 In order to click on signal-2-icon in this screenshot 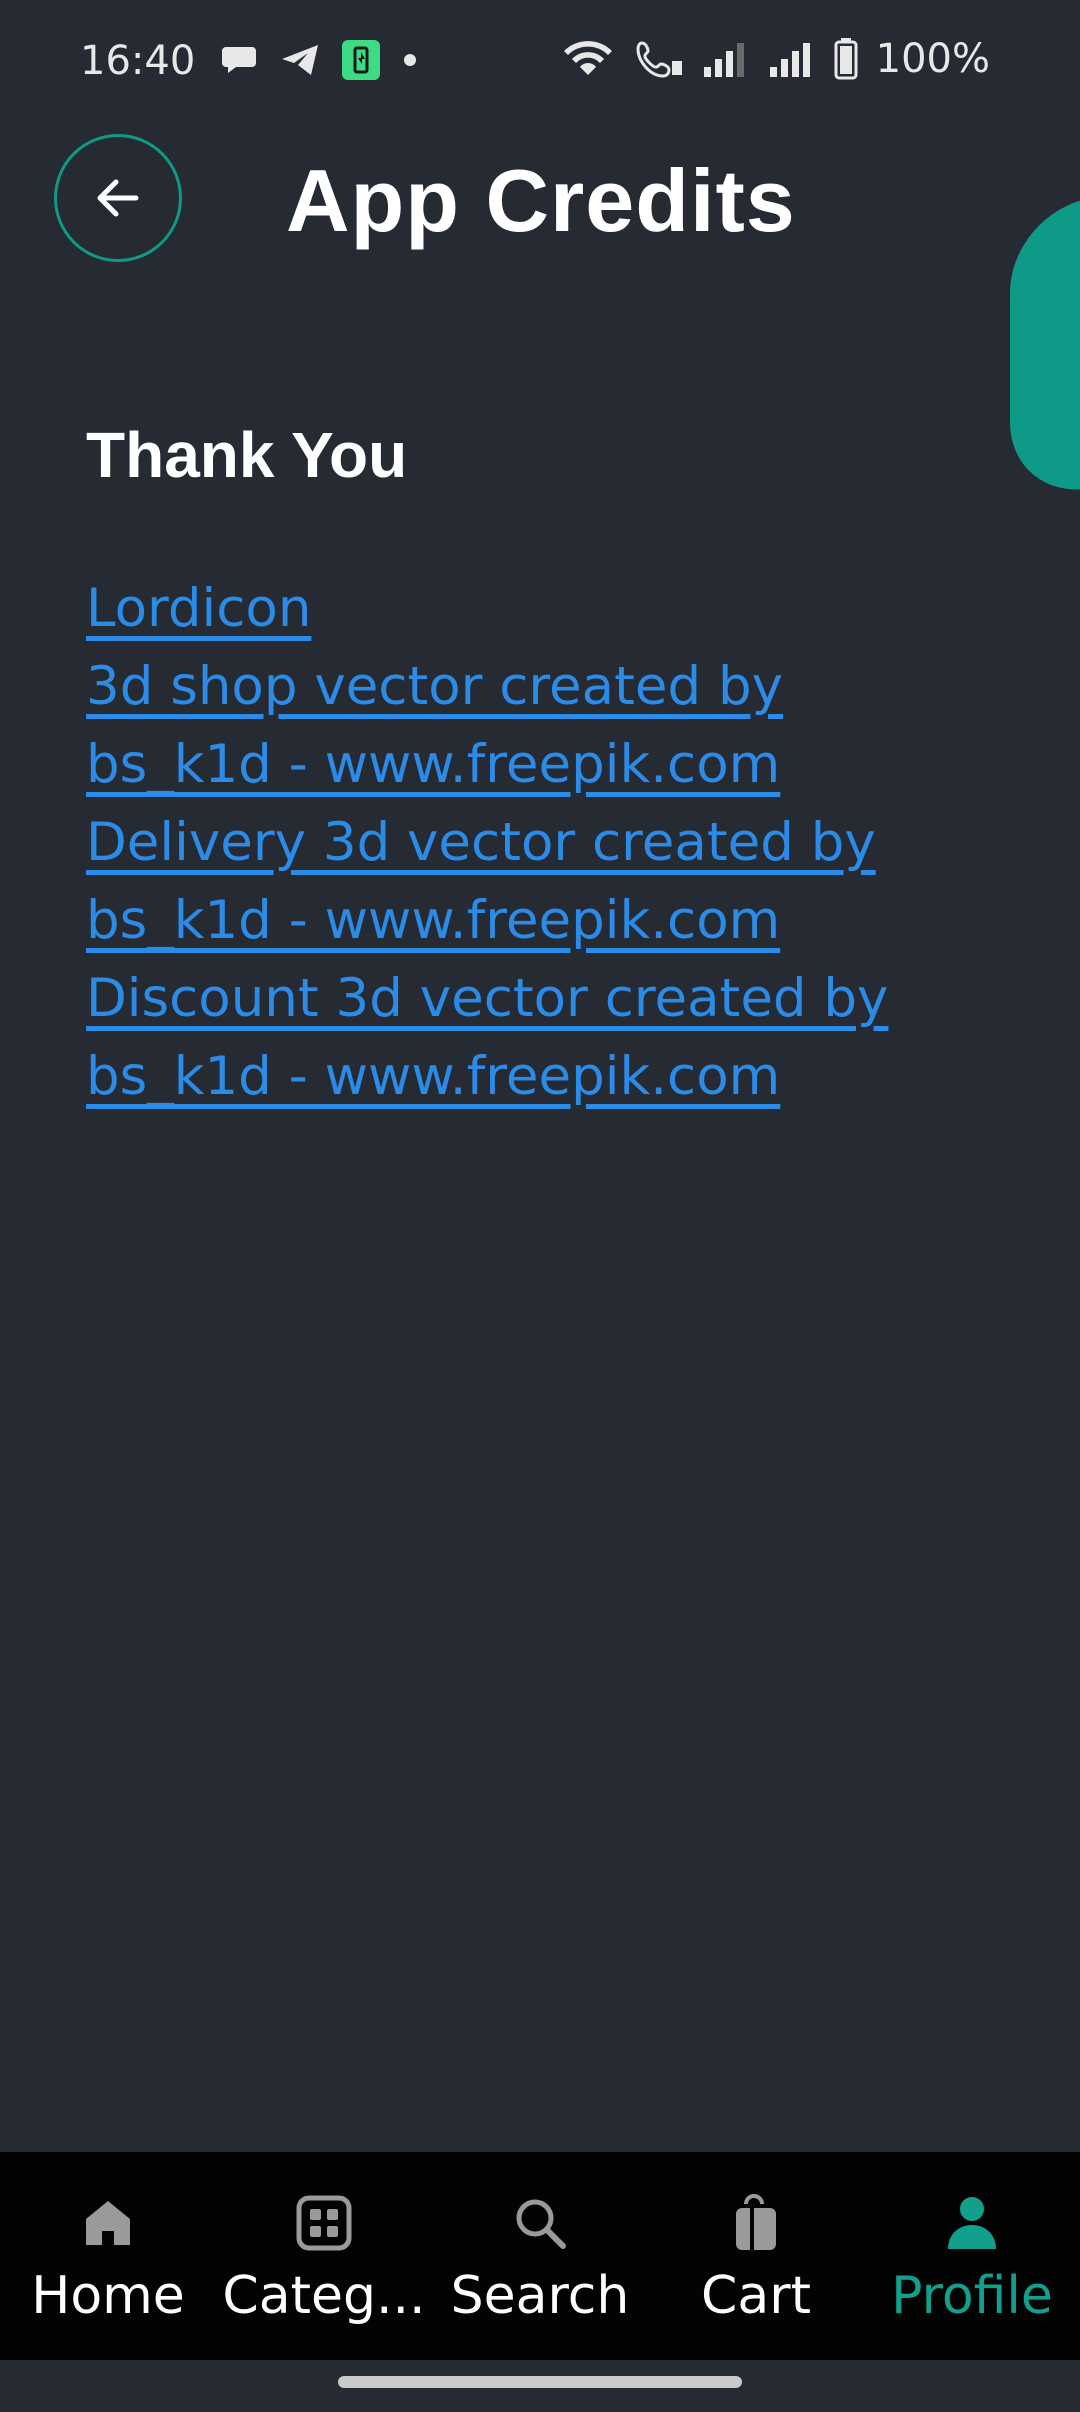, I will do `click(789, 60)`.